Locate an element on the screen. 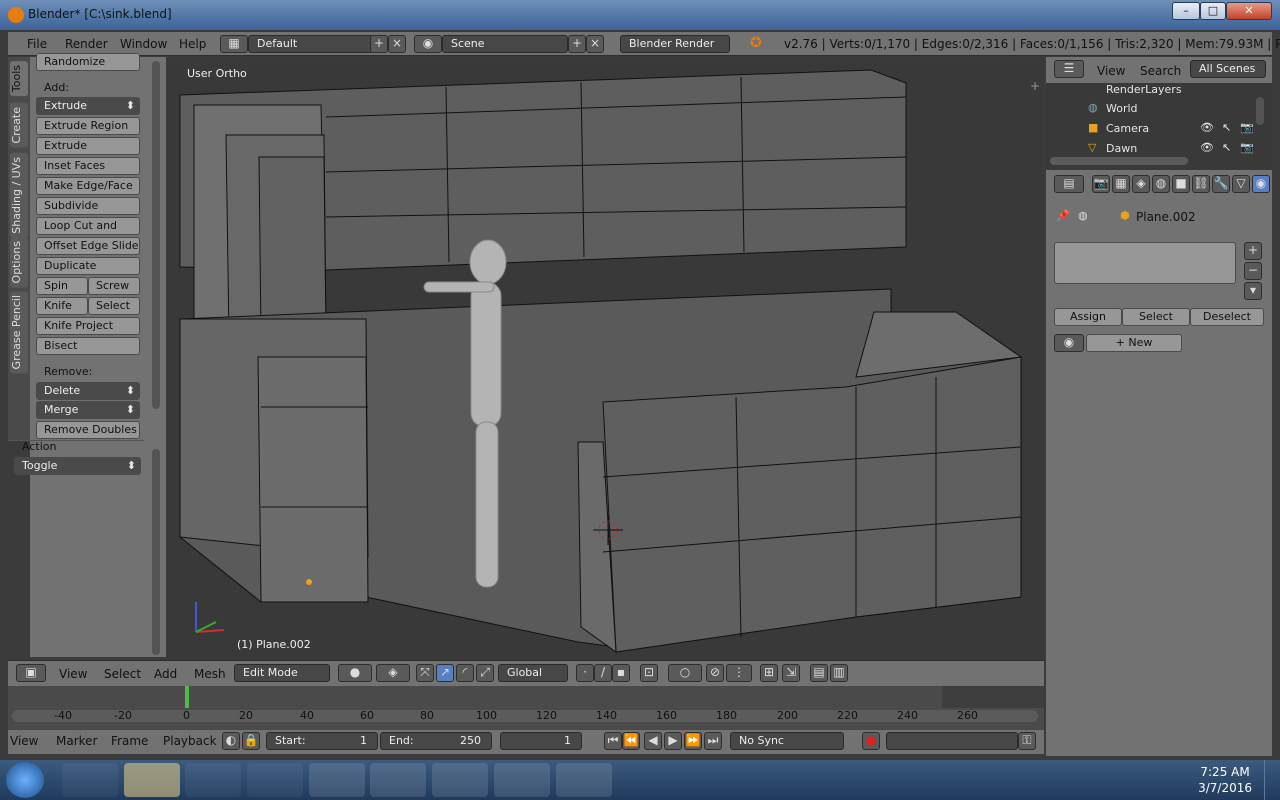 This screenshot has height=800, width=1280. material-browse-icon: ◉ is located at coordinates (1069, 343).